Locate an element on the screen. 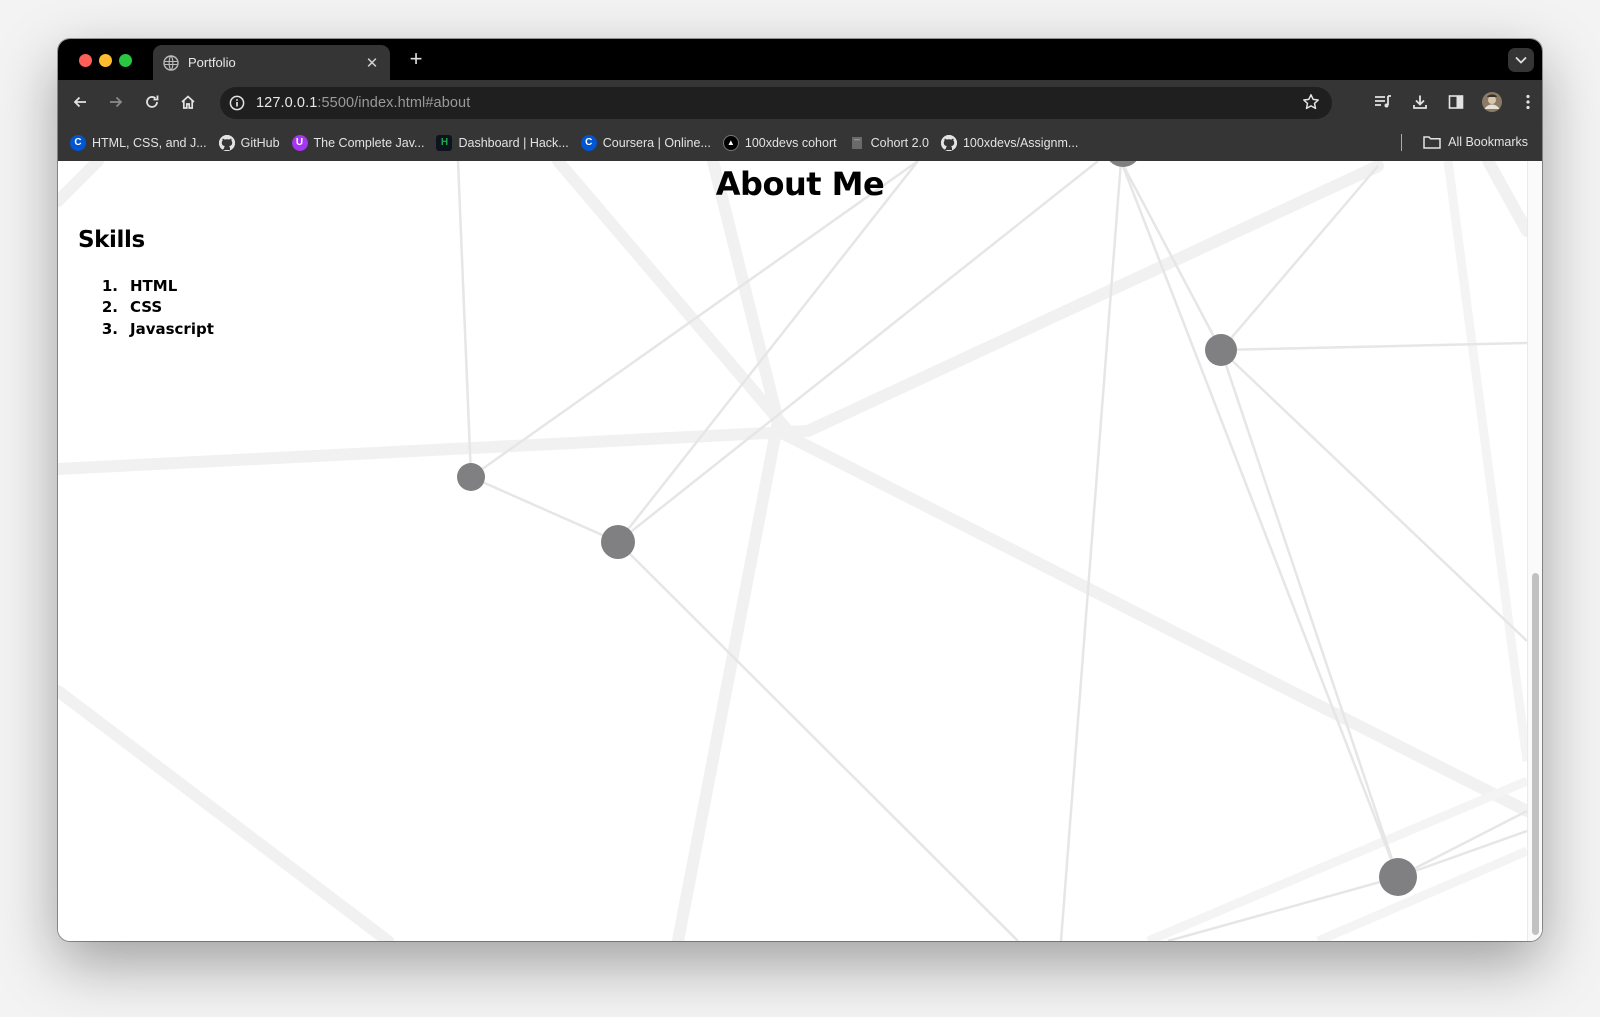 This screenshot has height=1017, width=1600. folder-icon is located at coordinates (1432, 142).